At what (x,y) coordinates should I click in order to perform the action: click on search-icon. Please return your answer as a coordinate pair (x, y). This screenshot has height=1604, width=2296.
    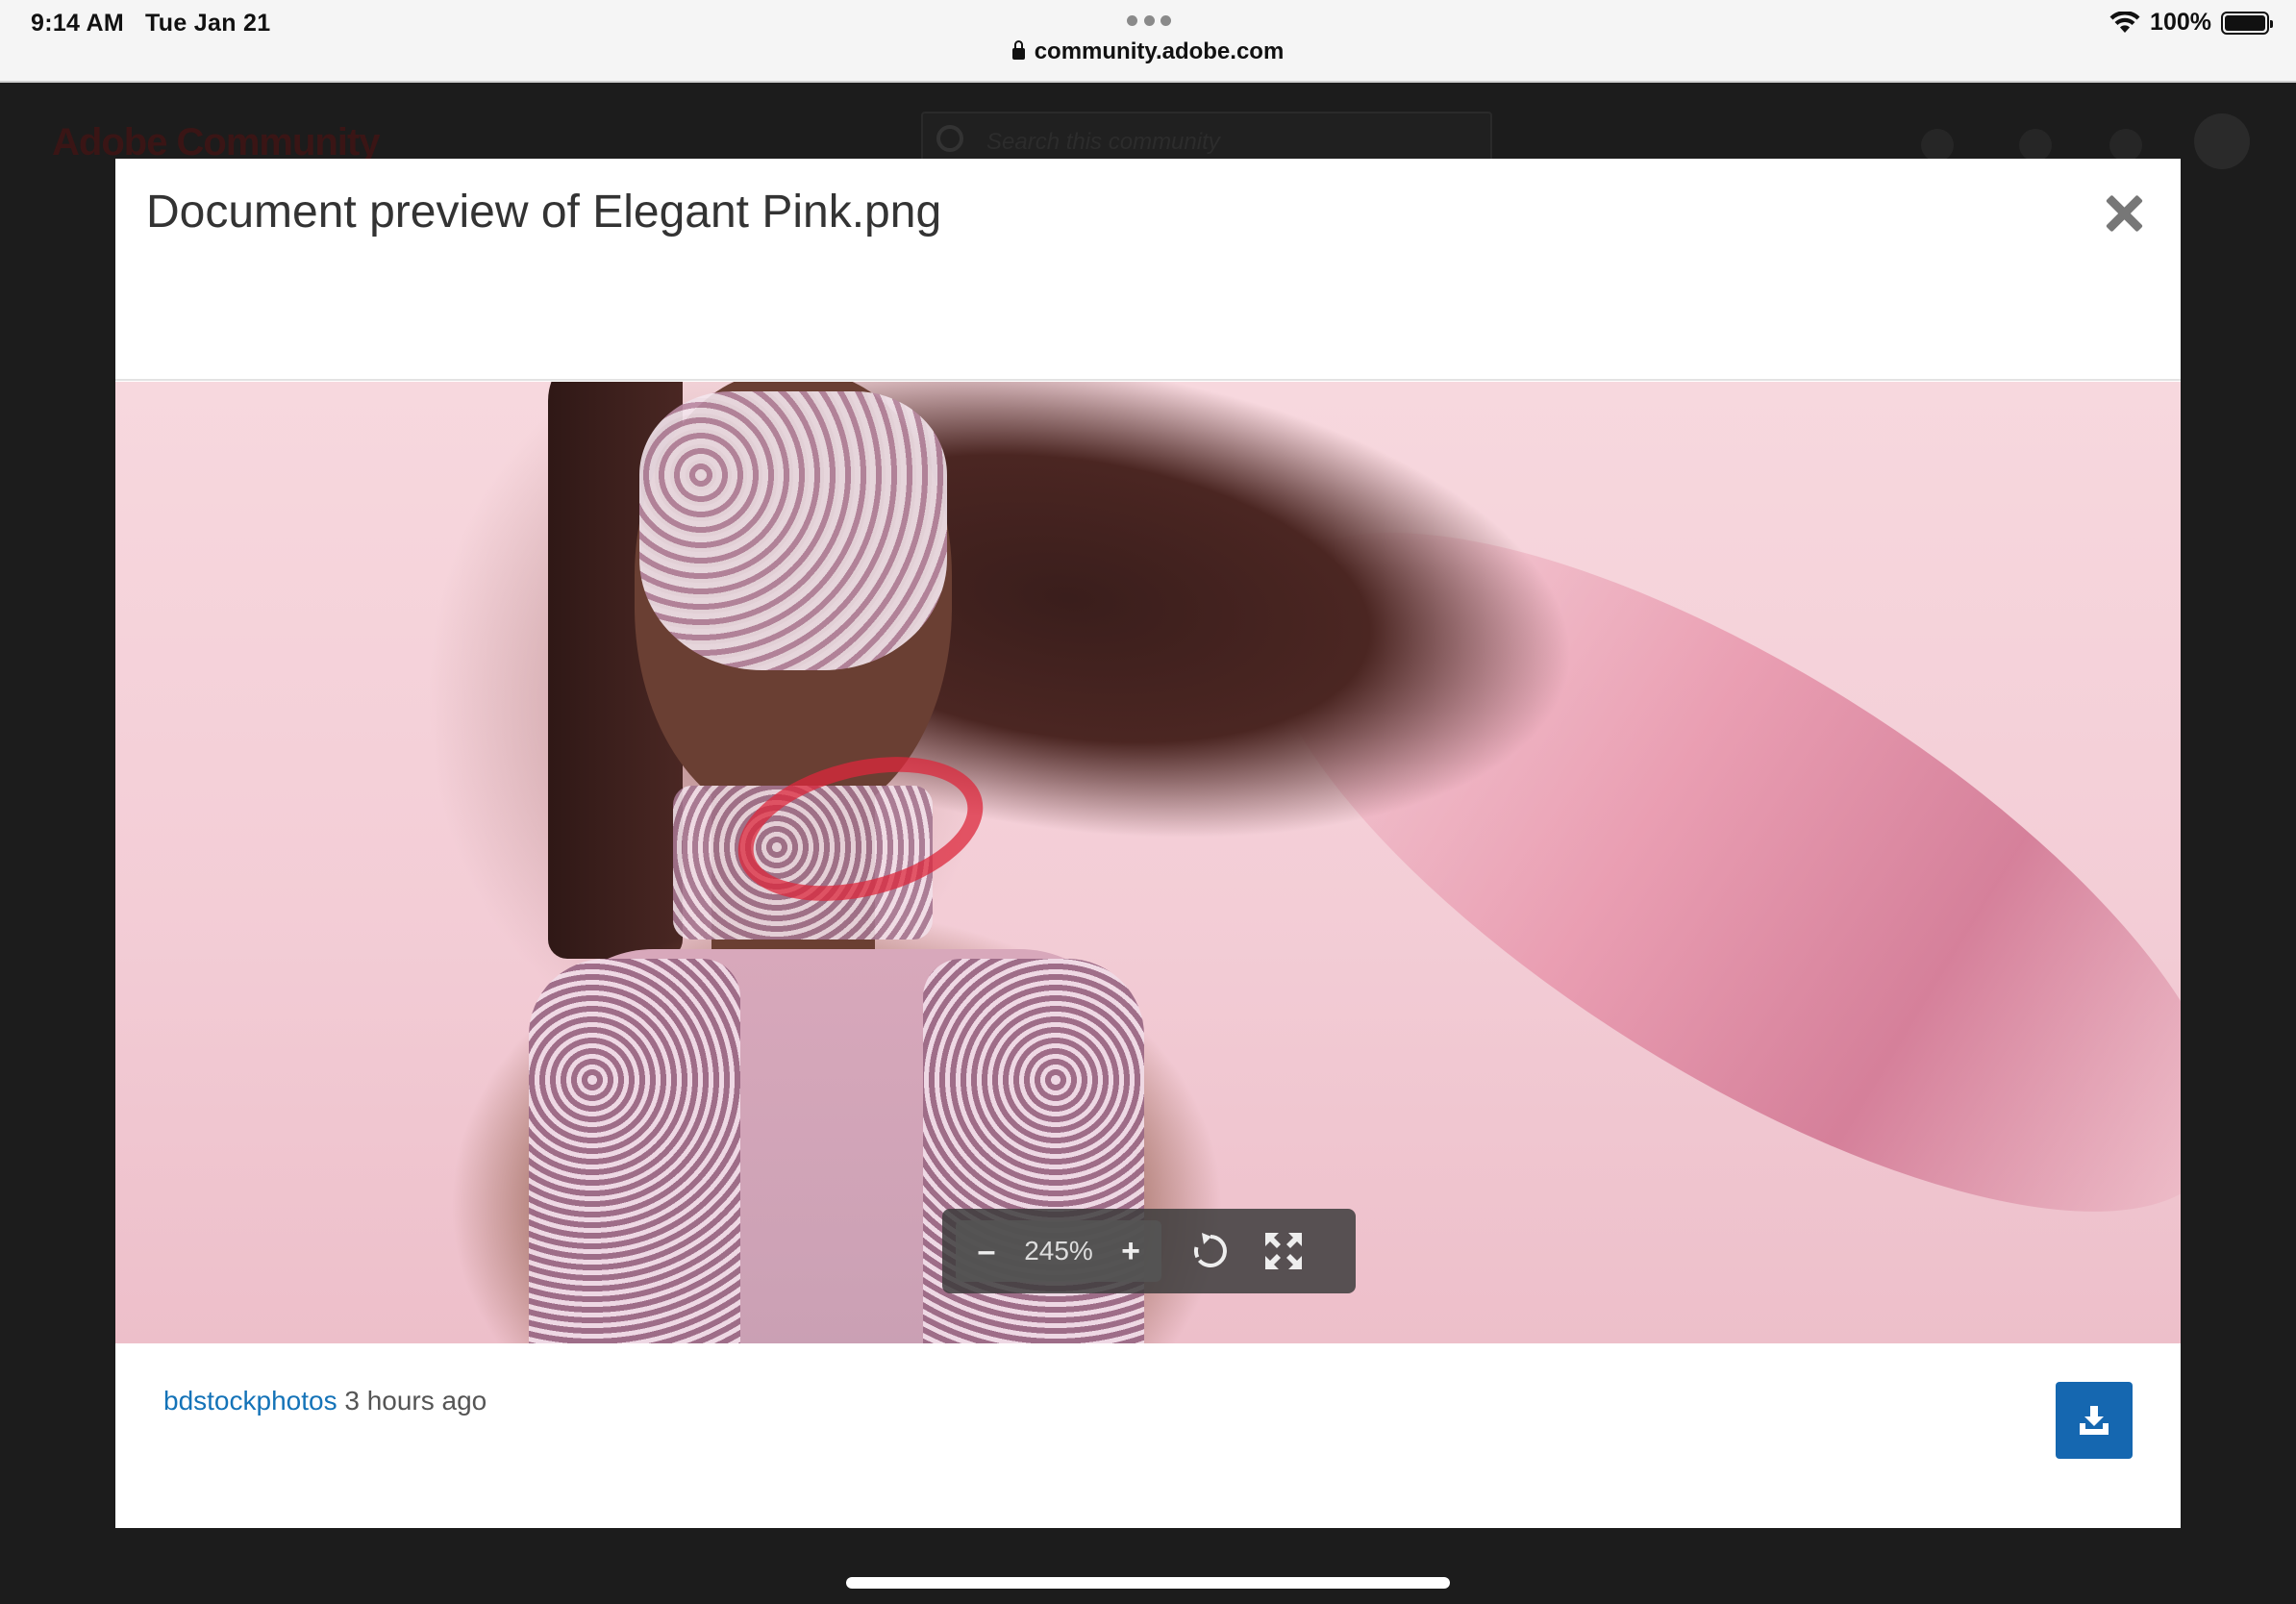
    Looking at the image, I should click on (949, 138).